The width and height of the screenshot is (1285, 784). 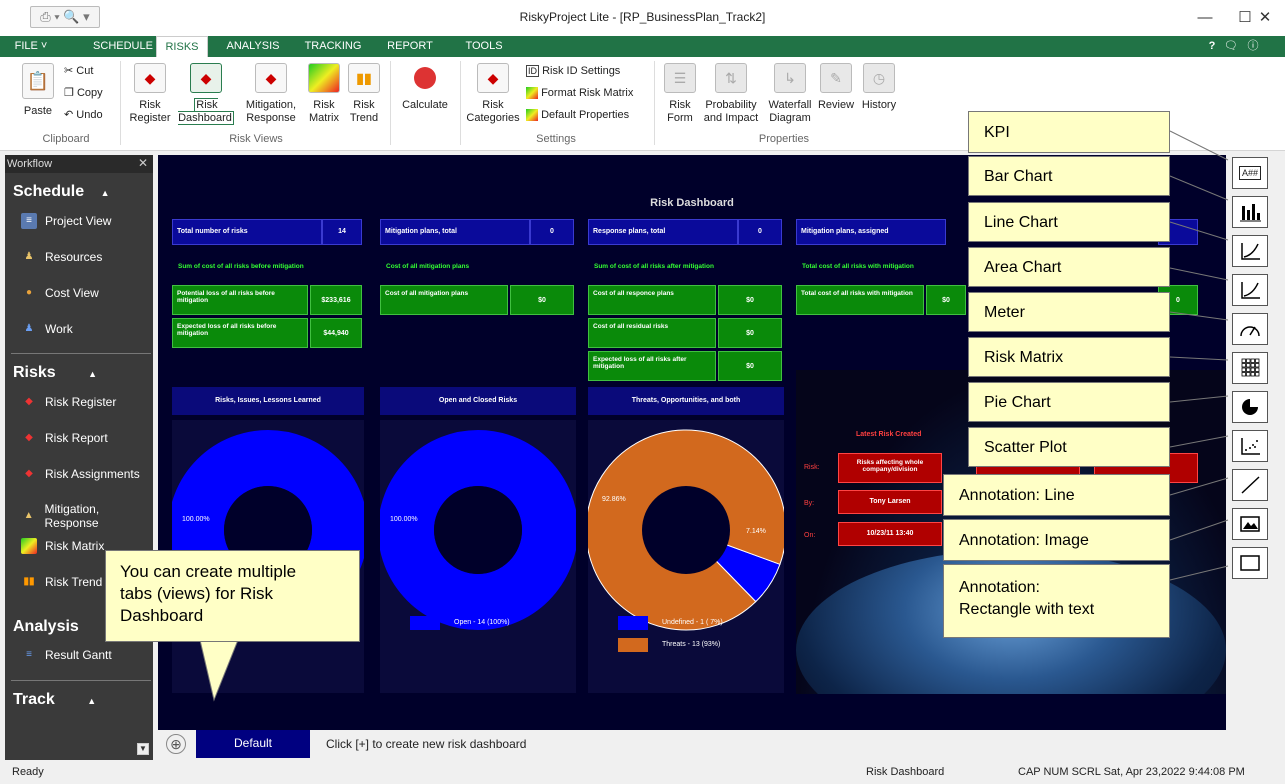 What do you see at coordinates (1069, 176) in the screenshot?
I see `callout-bar-chart: Bar Chart` at bounding box center [1069, 176].